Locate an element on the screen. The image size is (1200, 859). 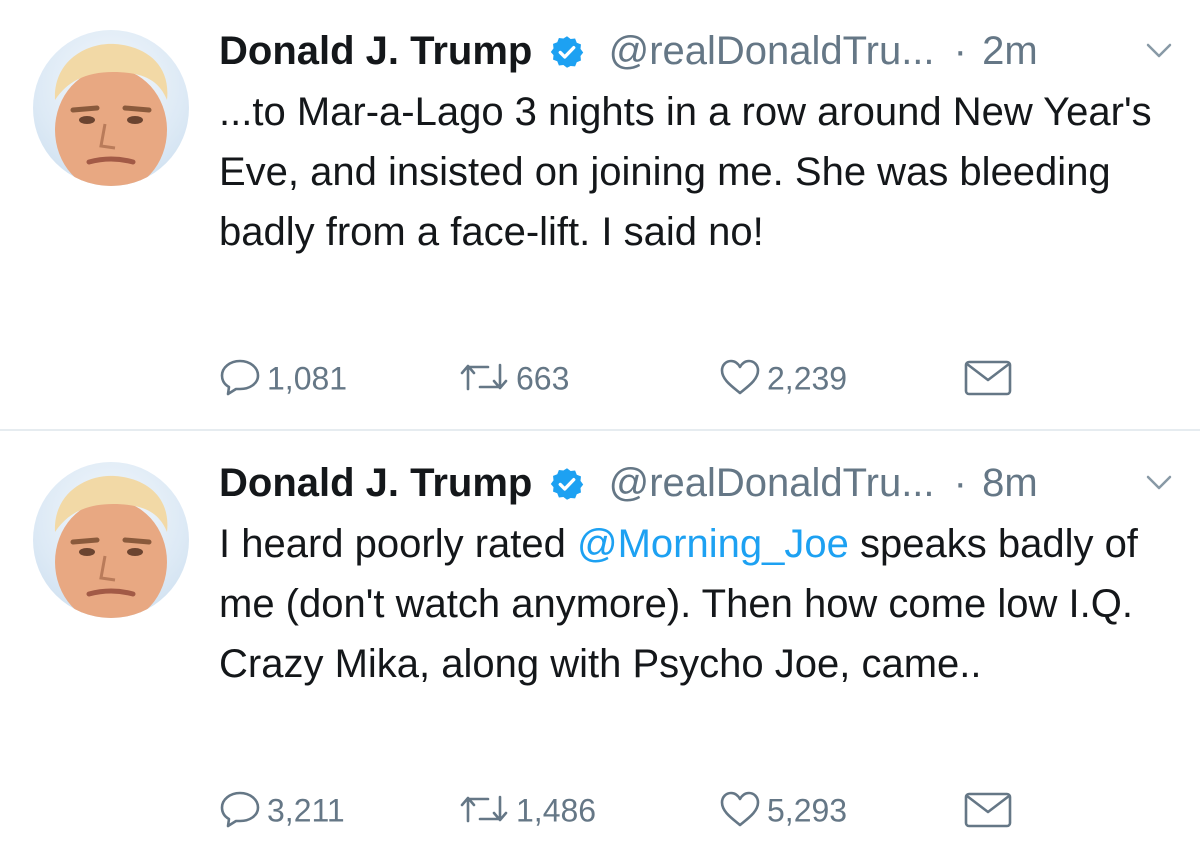
reply-button: 1,081 is located at coordinates (283, 376).